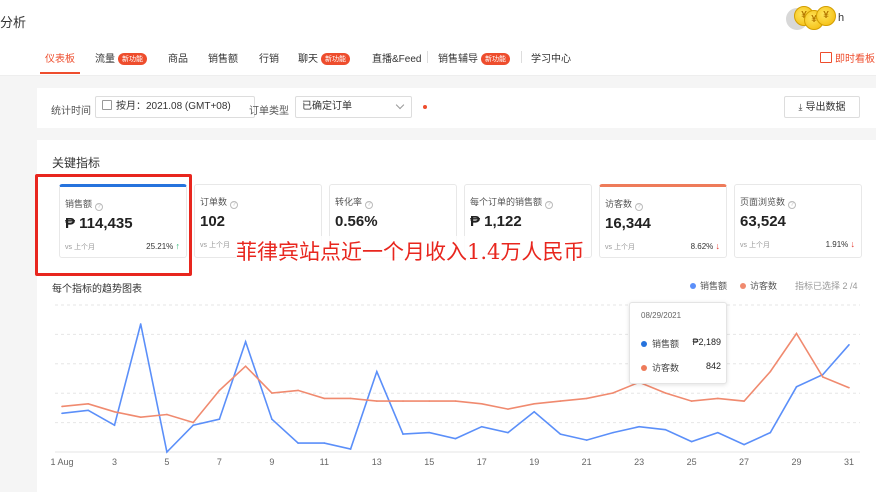 This screenshot has width=876, height=492. Describe the element at coordinates (97, 289) in the screenshot. I see `chart-title: 每个指标的趋势图表` at that location.